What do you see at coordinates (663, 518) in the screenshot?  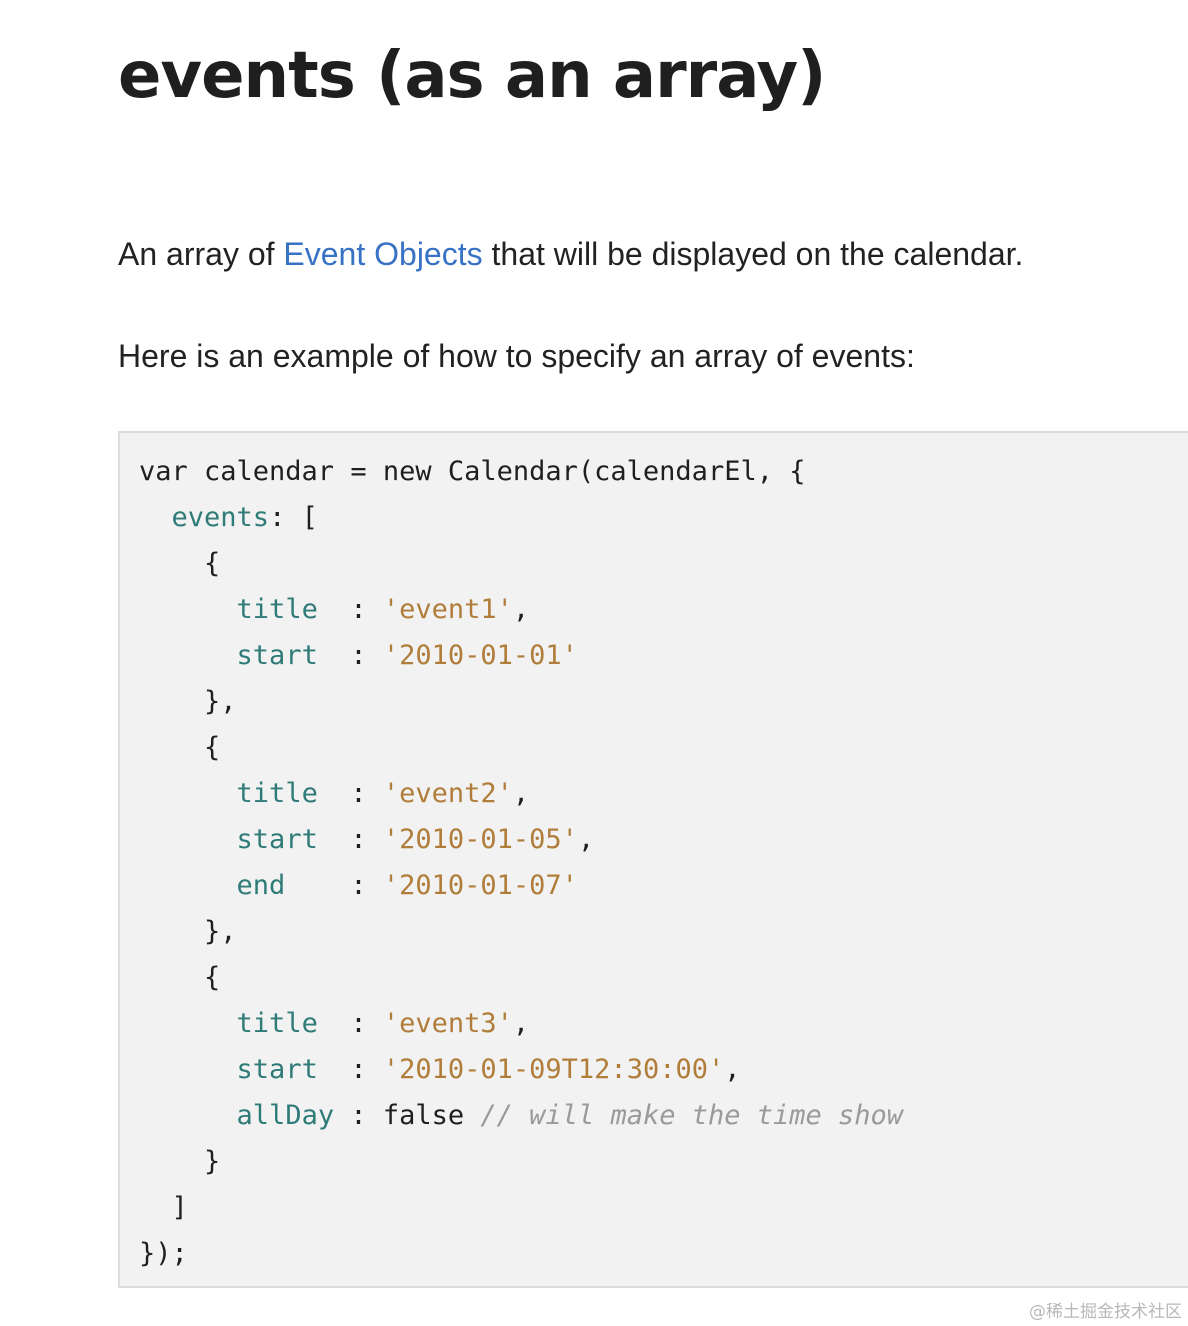 I see `code-line: events: [` at bounding box center [663, 518].